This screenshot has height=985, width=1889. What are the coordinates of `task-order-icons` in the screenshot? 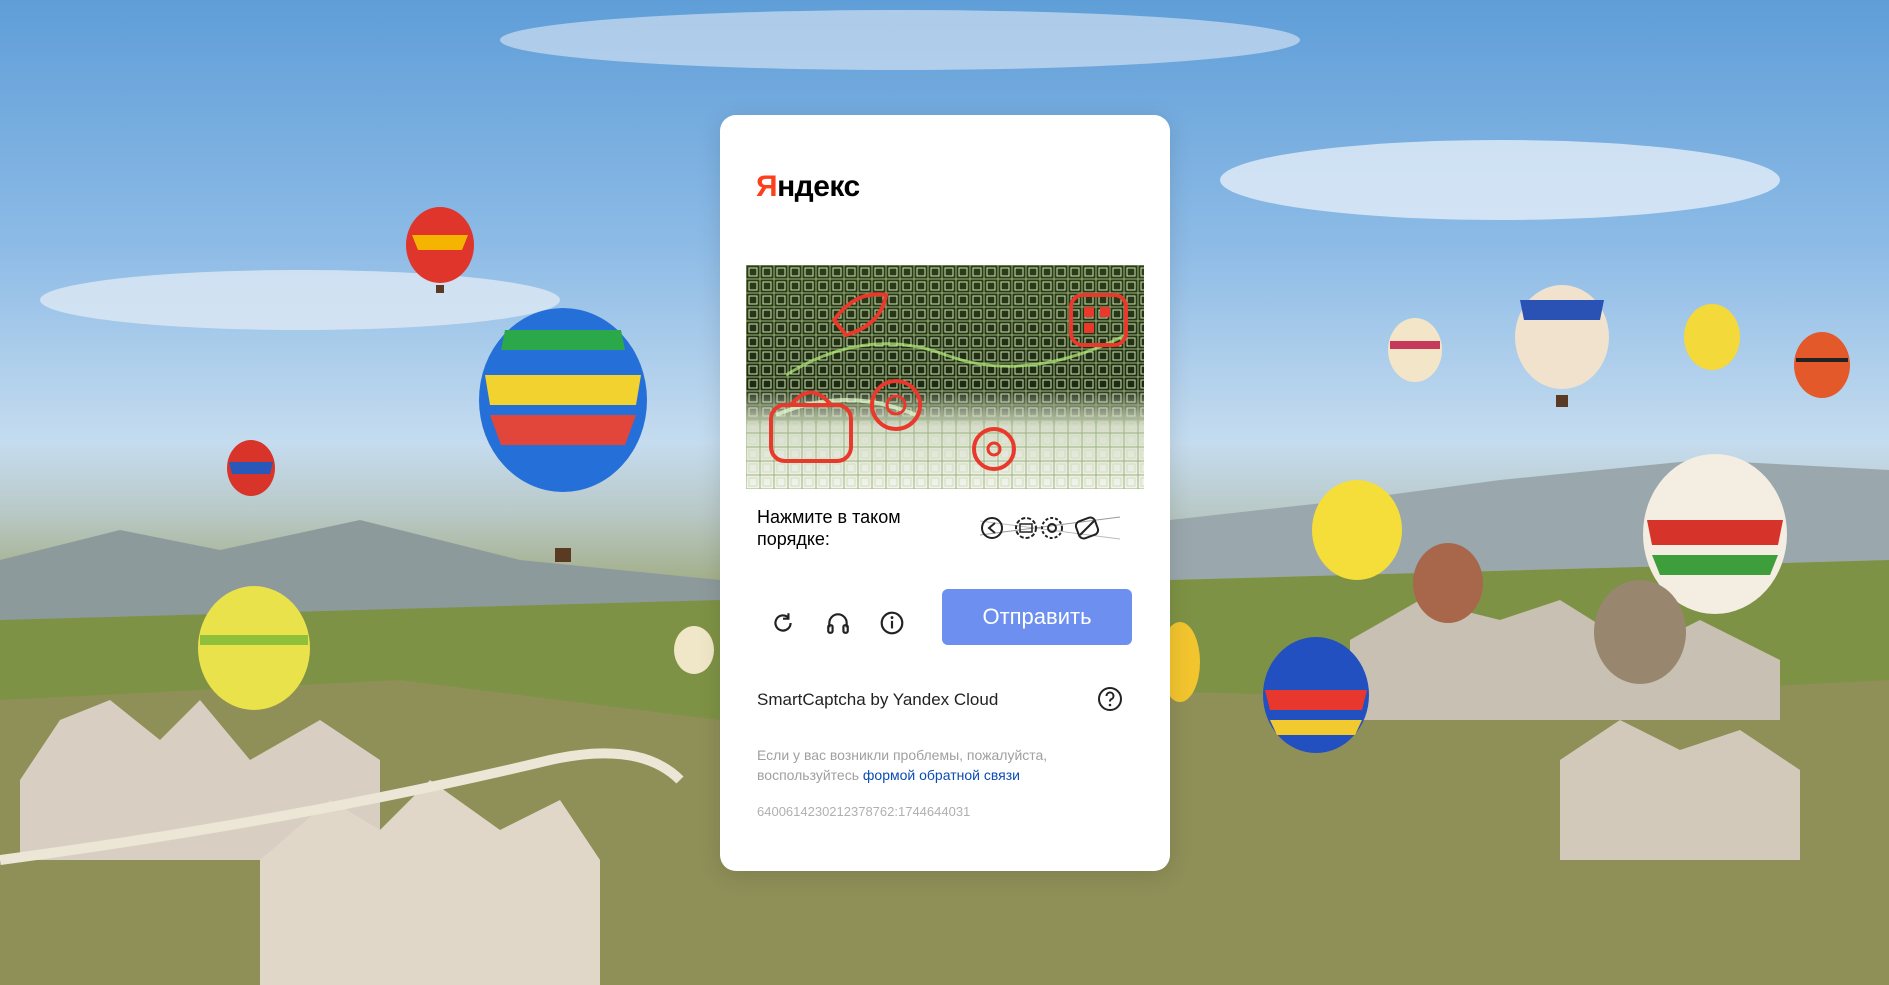 It's located at (1050, 528).